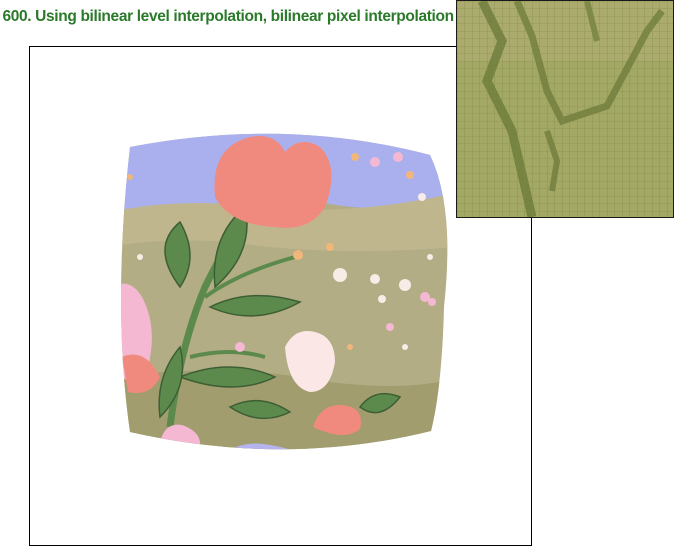 The image size is (674, 554). What do you see at coordinates (273, 182) in the screenshot?
I see `red-flower` at bounding box center [273, 182].